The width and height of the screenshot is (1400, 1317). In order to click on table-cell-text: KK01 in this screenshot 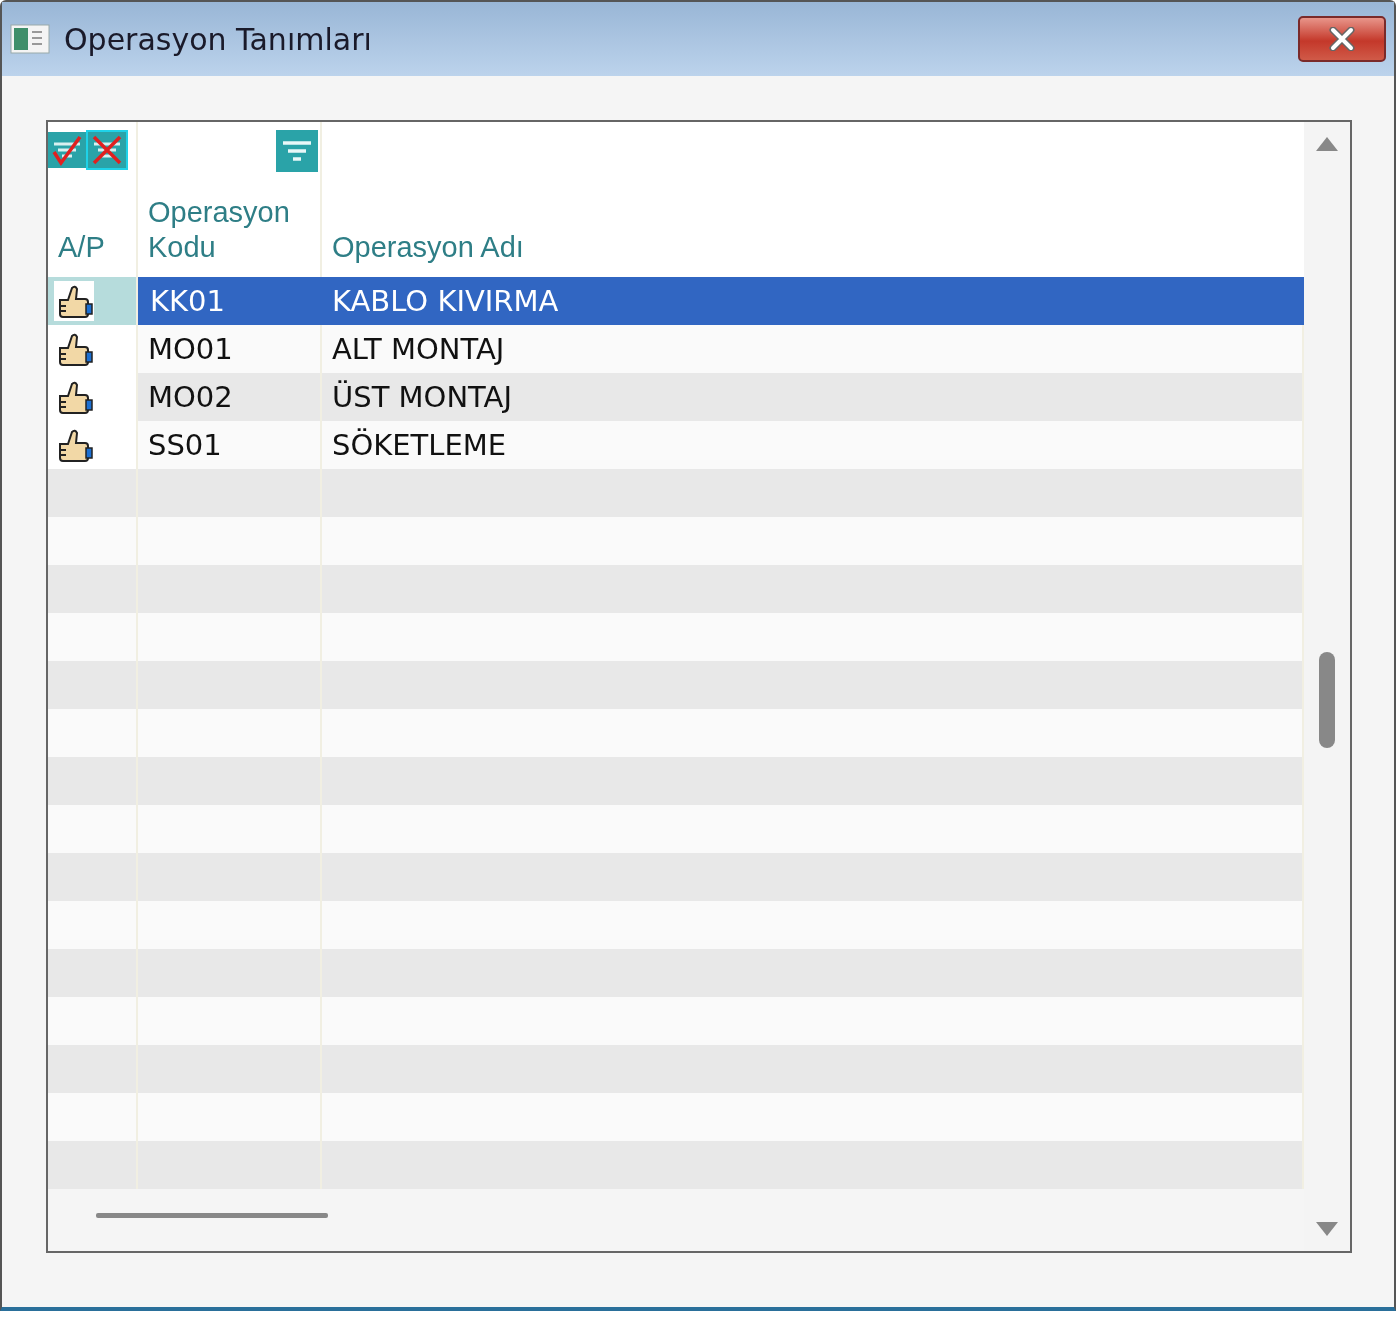, I will do `click(187, 301)`.